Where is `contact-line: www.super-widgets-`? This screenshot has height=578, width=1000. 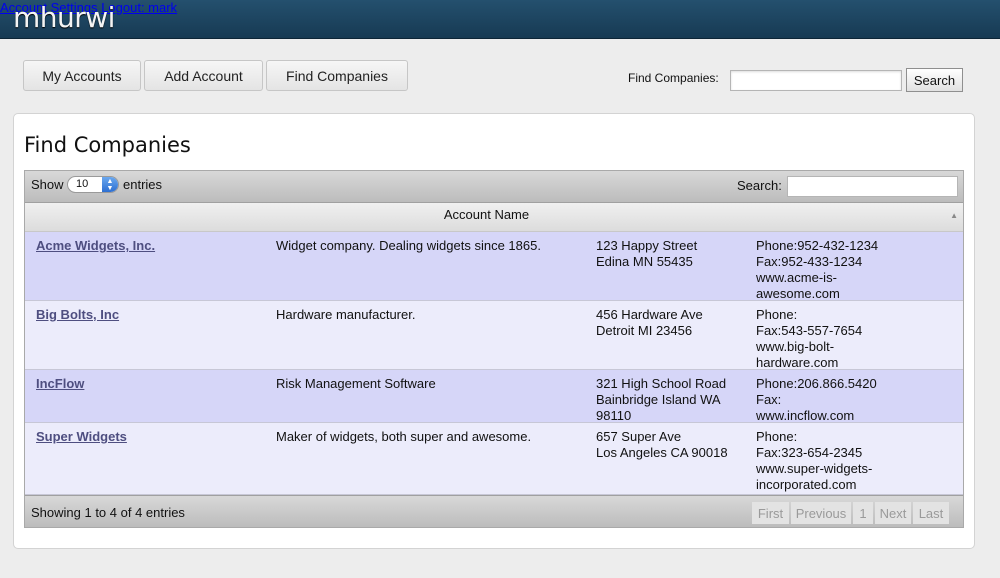 contact-line: www.super-widgets- is located at coordinates (814, 468).